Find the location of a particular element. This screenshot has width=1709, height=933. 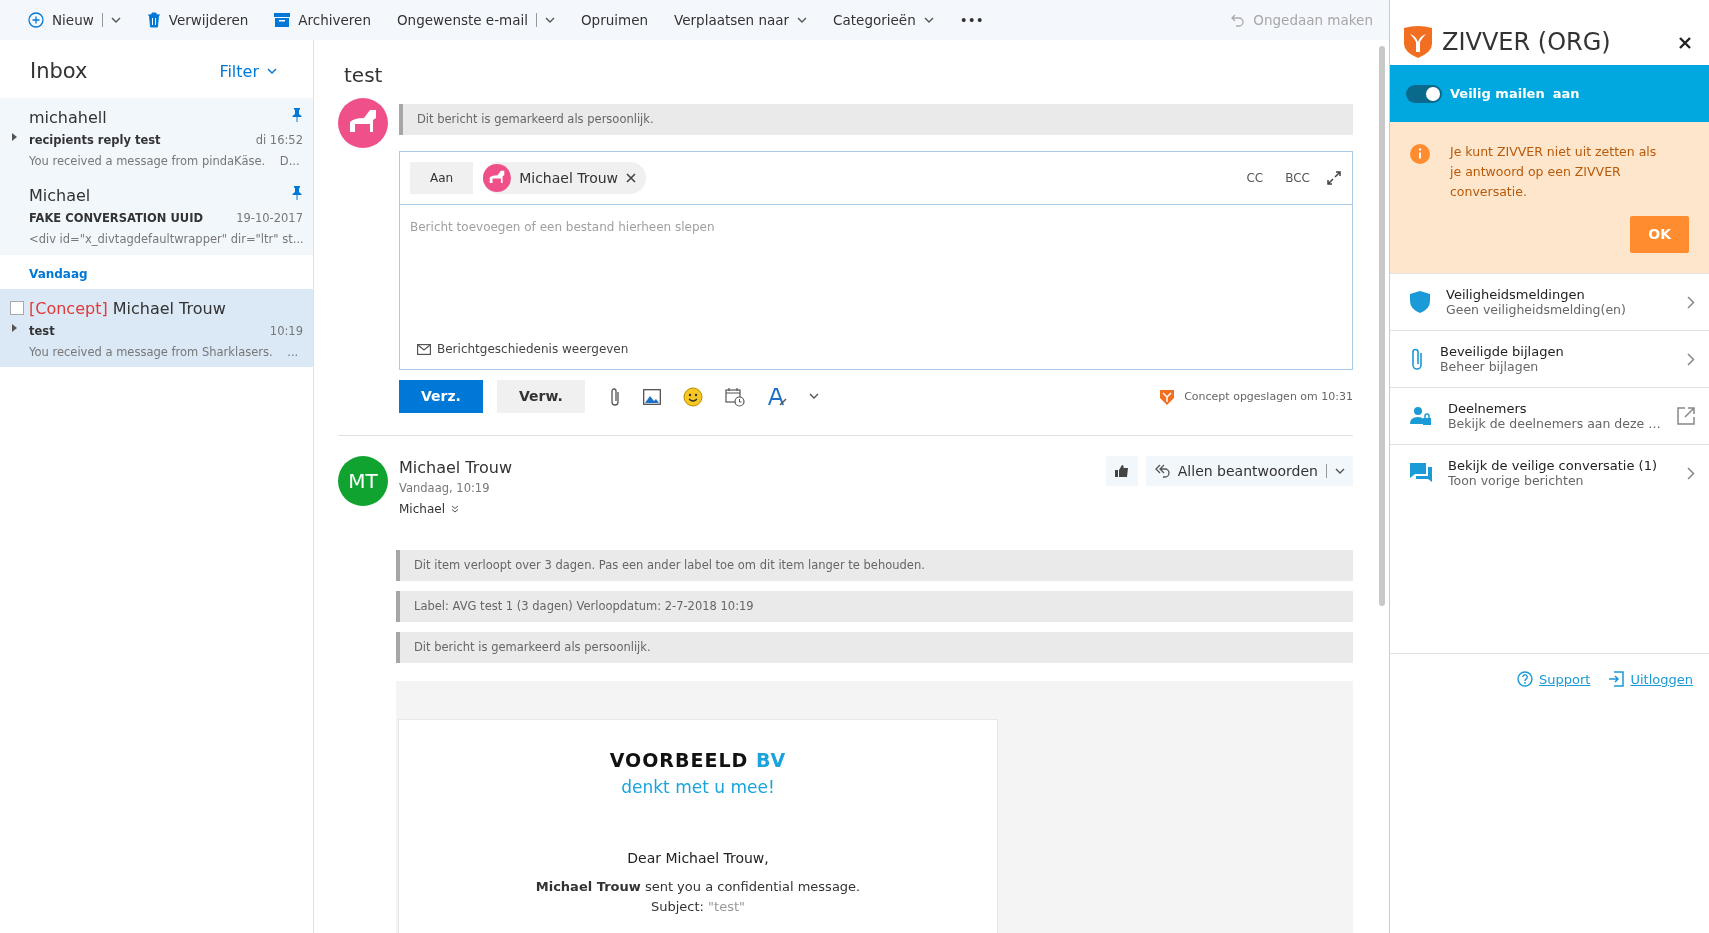

send-button: Verz. is located at coordinates (441, 397).